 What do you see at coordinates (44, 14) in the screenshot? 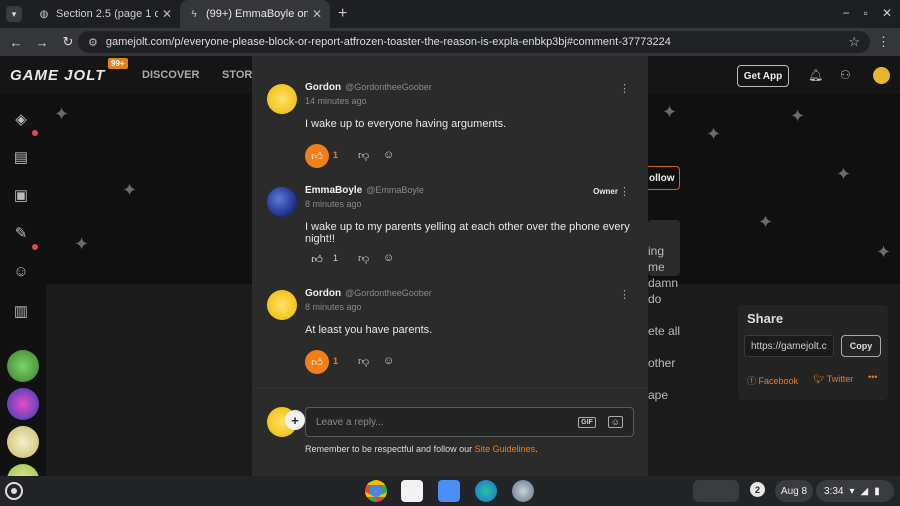
I see `globe-icon: ◍` at bounding box center [44, 14].